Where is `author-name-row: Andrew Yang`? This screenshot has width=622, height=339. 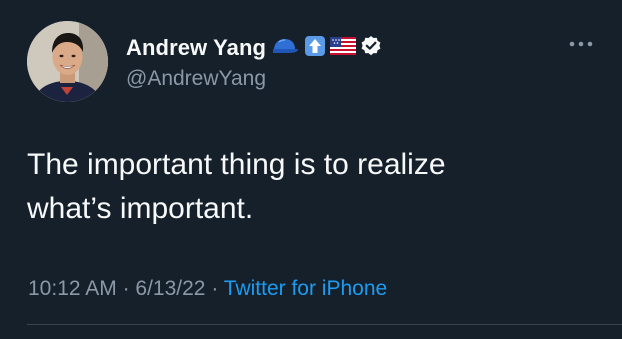 author-name-row: Andrew Yang is located at coordinates (254, 48).